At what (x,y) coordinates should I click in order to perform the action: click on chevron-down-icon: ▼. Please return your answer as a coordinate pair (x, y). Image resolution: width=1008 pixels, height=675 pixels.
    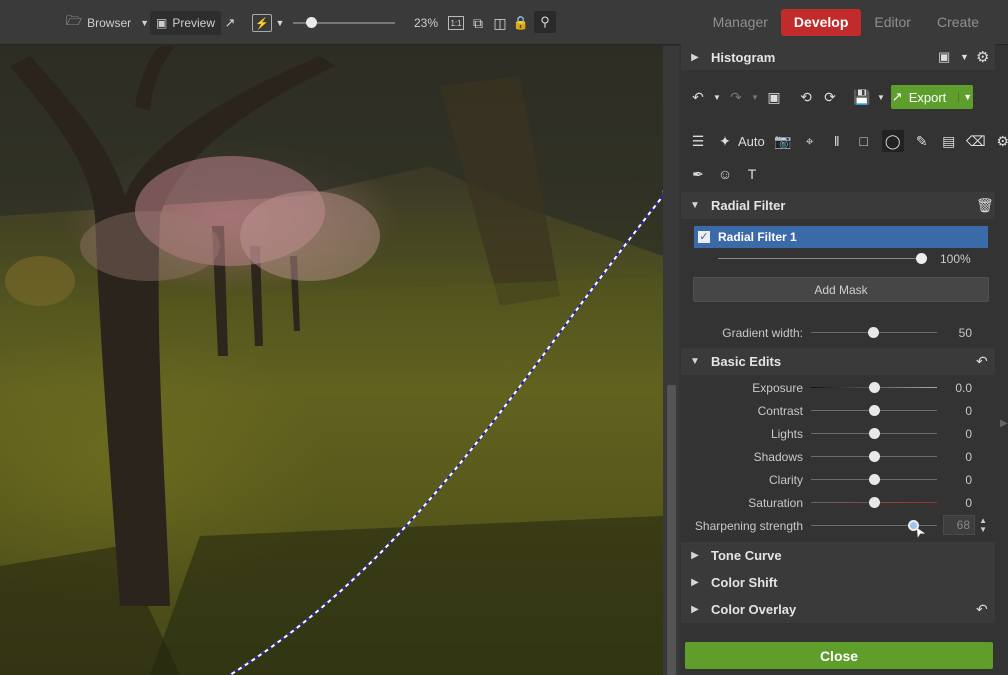
    Looking at the image, I should click on (144, 23).